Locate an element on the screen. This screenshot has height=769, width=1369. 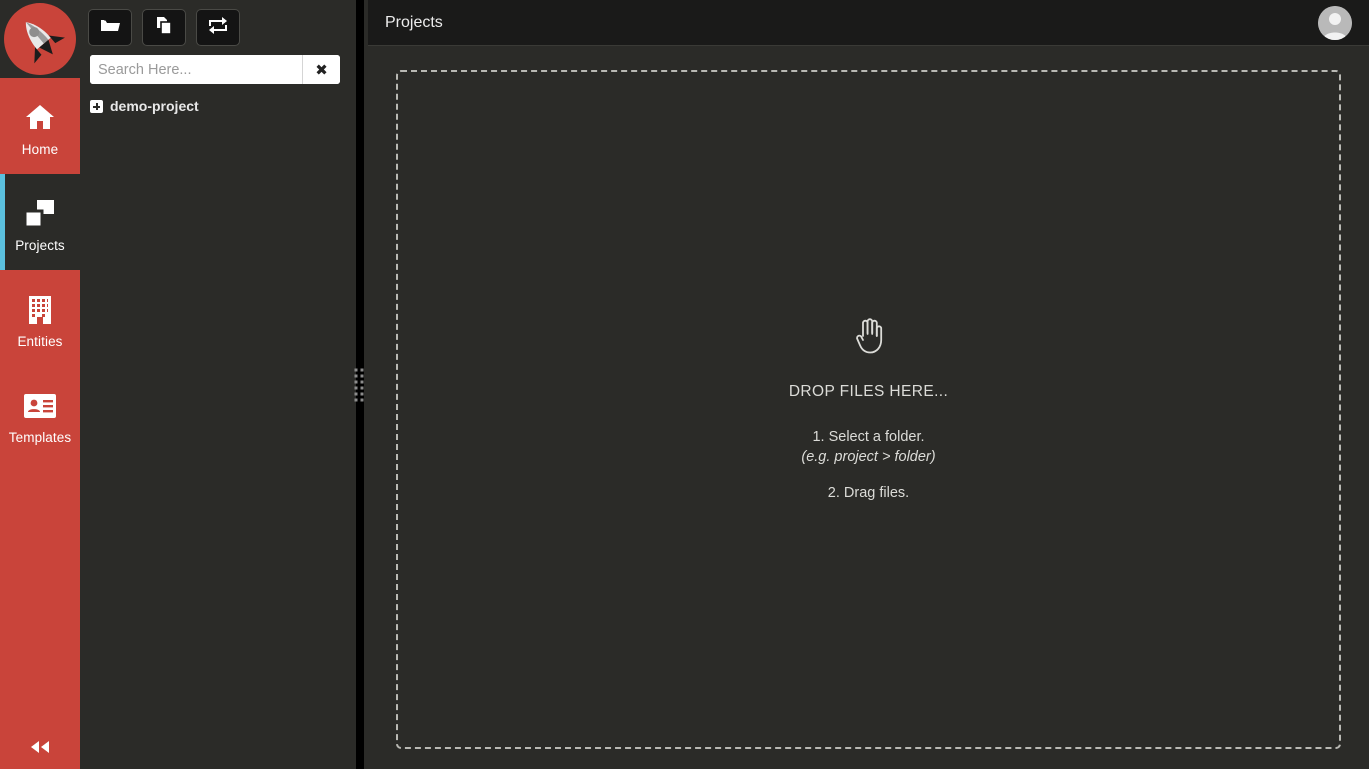
refresh-sync-button is located at coordinates (218, 27).